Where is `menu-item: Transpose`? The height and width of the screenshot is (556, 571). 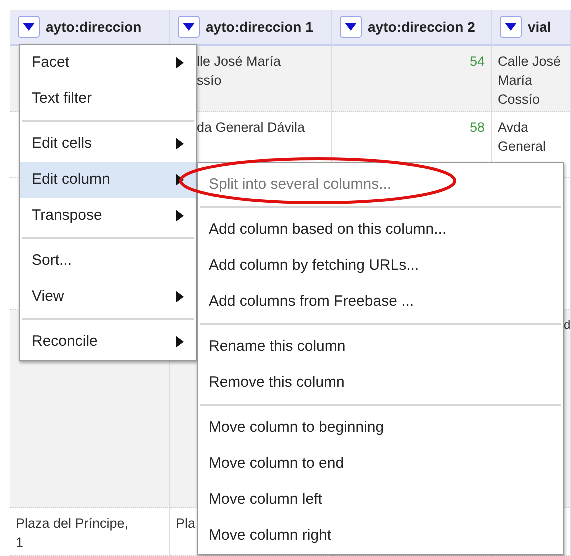 menu-item: Transpose is located at coordinates (108, 216).